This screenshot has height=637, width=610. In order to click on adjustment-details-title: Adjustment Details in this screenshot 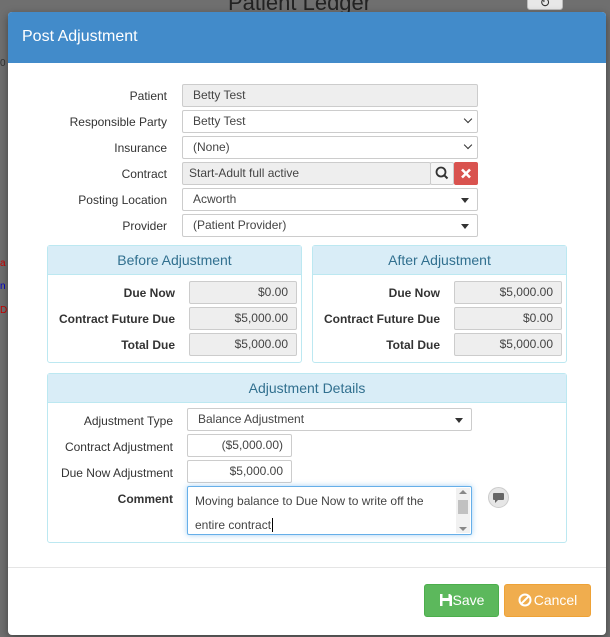, I will do `click(307, 388)`.